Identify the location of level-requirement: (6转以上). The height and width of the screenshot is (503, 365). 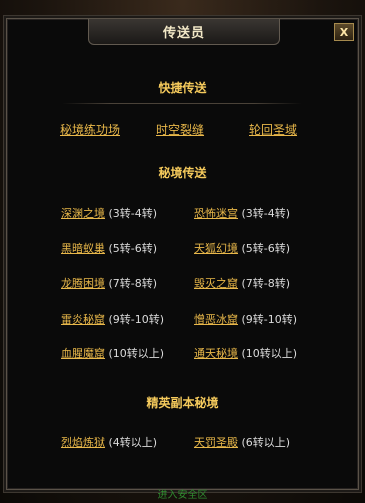
(266, 442).